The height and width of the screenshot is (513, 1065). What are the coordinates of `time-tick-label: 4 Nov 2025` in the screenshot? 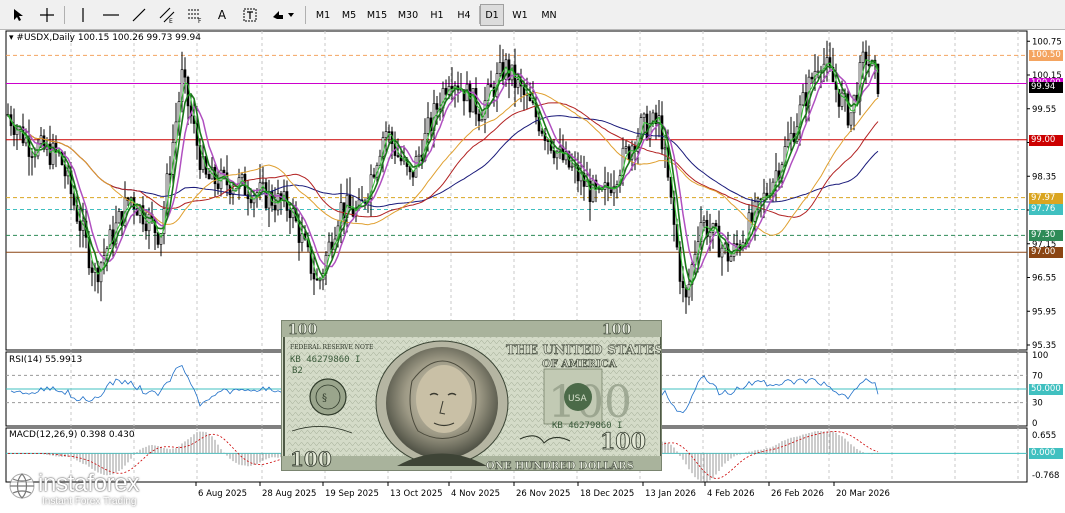 It's located at (475, 494).